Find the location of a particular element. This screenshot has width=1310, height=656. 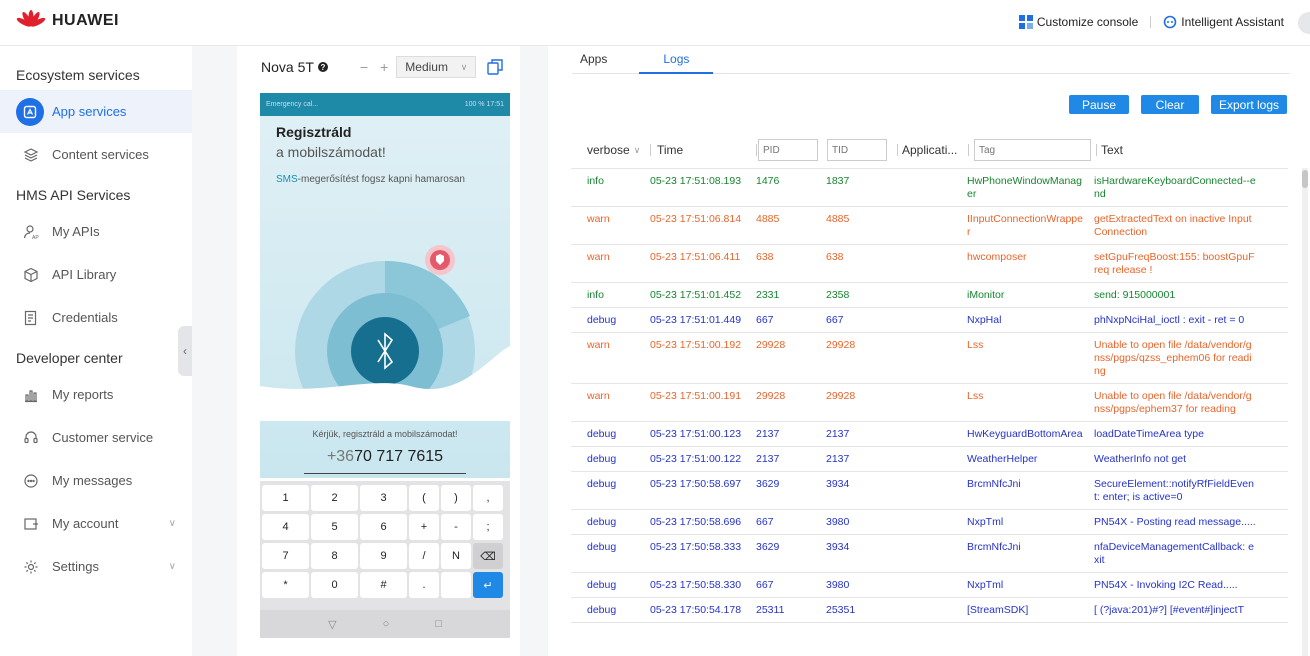

customize-console-link: Customize console is located at coordinates (1078, 22).